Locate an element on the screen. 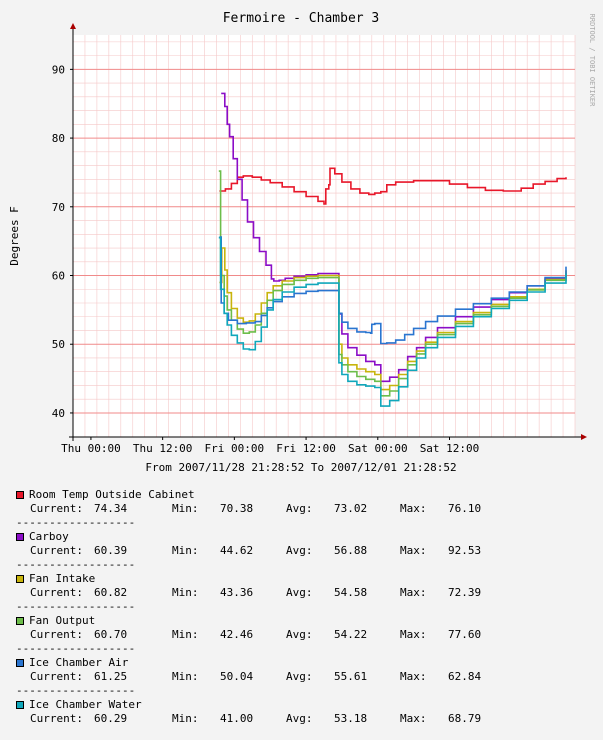 The height and width of the screenshot is (740, 603). stat-value-avg: 55.61 is located at coordinates (351, 676).